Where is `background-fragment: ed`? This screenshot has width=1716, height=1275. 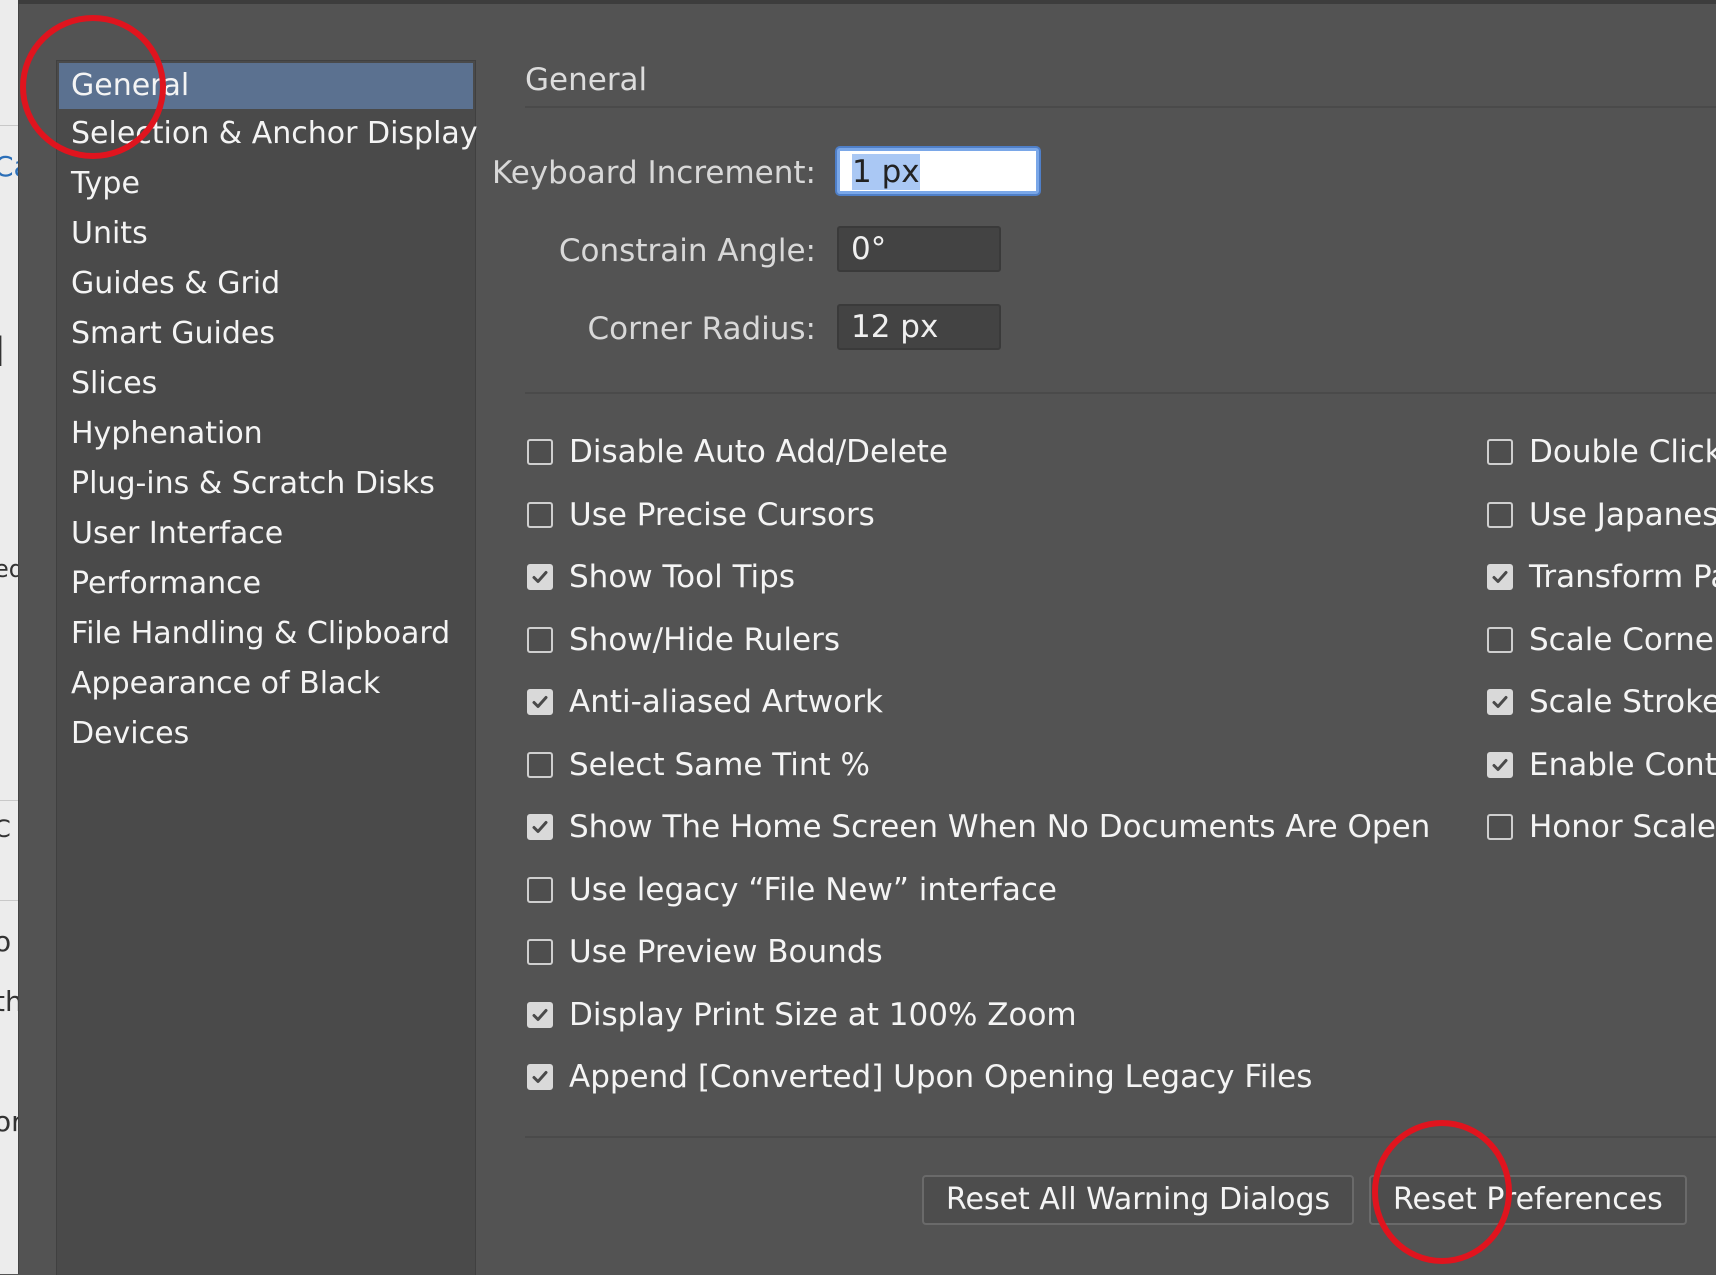
background-fragment: ed is located at coordinates (9, 569).